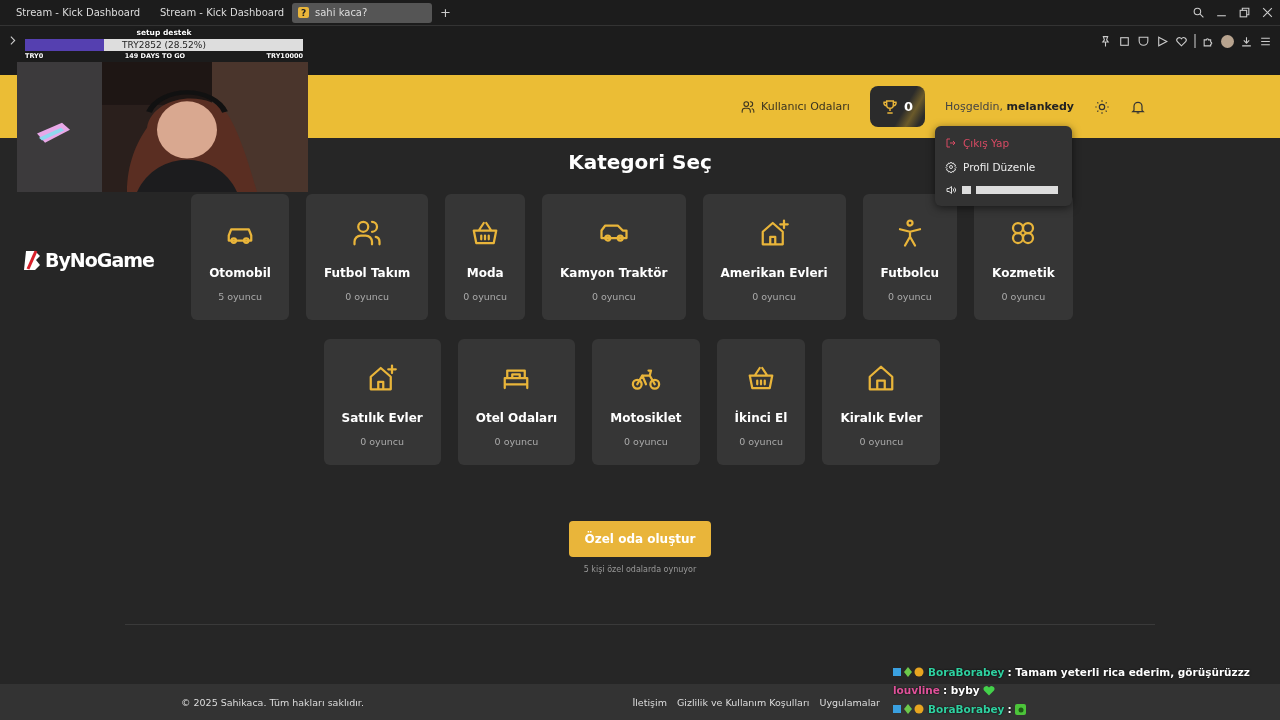  What do you see at coordinates (951, 143) in the screenshot?
I see `logout-icon` at bounding box center [951, 143].